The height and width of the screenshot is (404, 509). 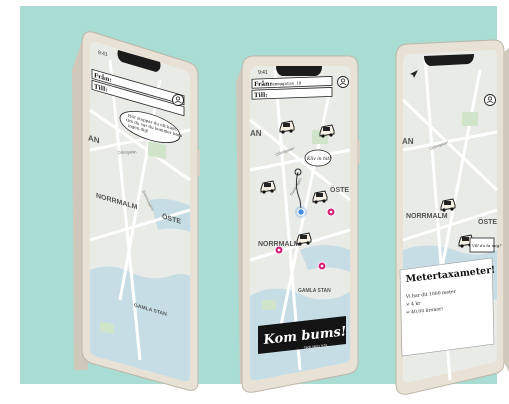 What do you see at coordinates (314, 291) in the screenshot?
I see `district-gamla-center: GAMLA STAN` at bounding box center [314, 291].